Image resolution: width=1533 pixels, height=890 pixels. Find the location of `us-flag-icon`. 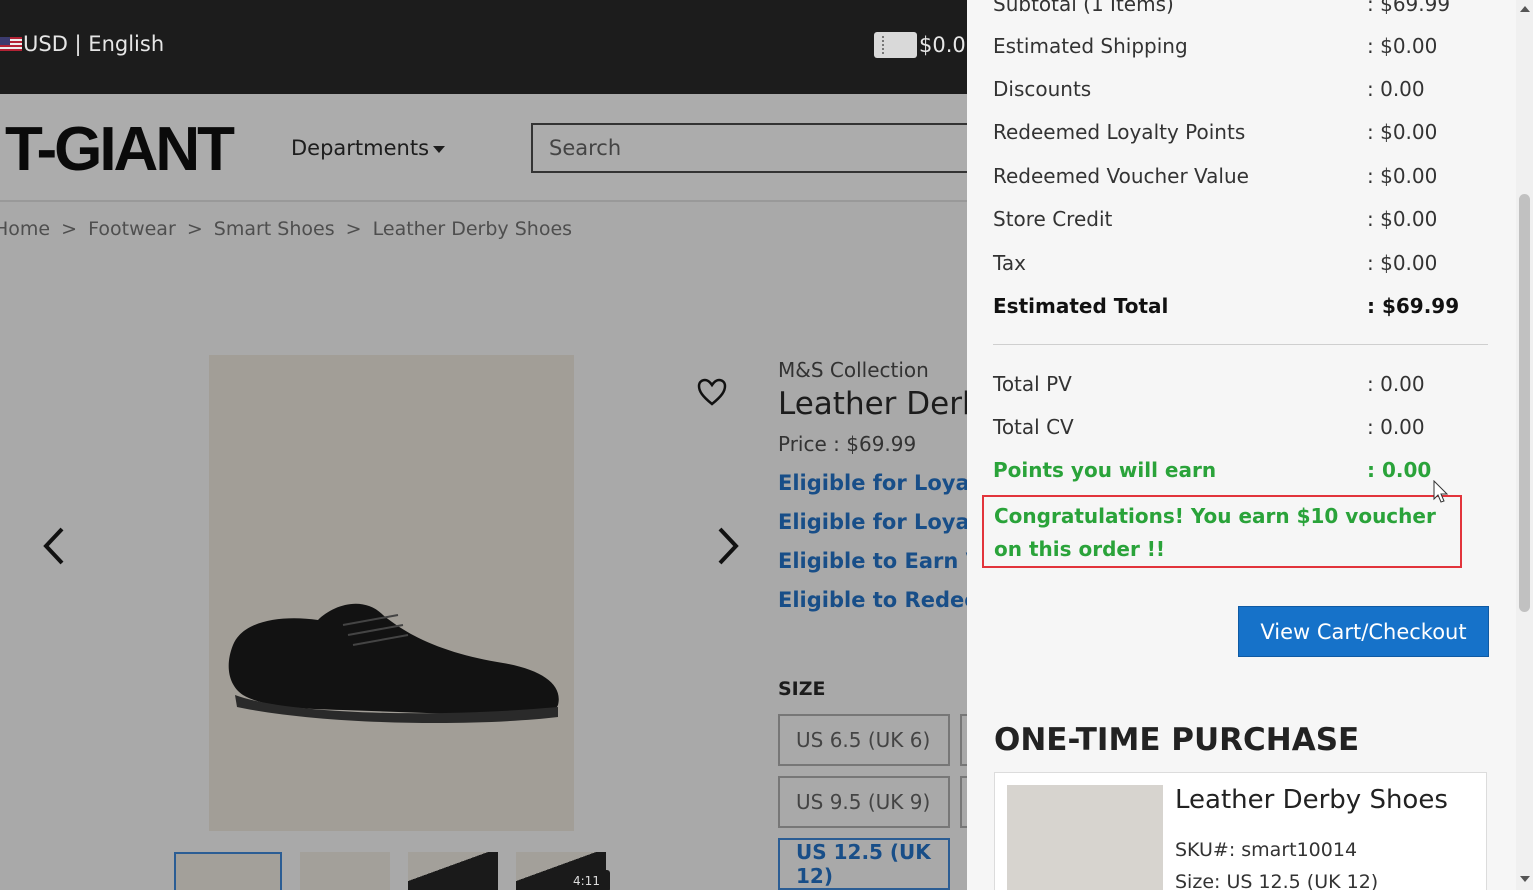

us-flag-icon is located at coordinates (11, 44).